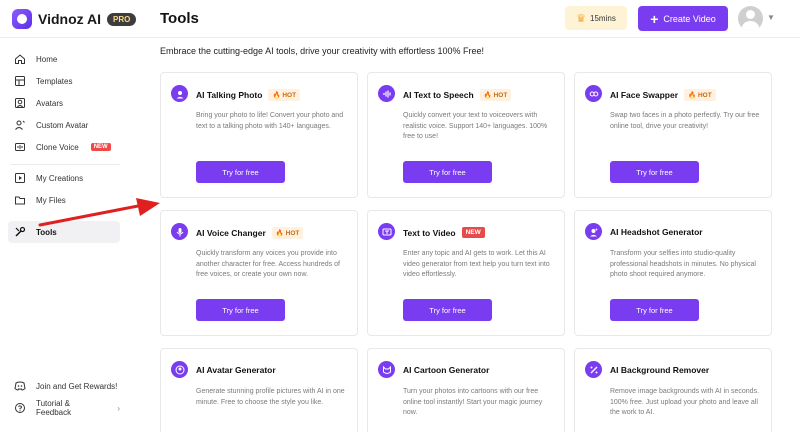 The height and width of the screenshot is (432, 800). I want to click on annotation-arrow, so click(99, 212).